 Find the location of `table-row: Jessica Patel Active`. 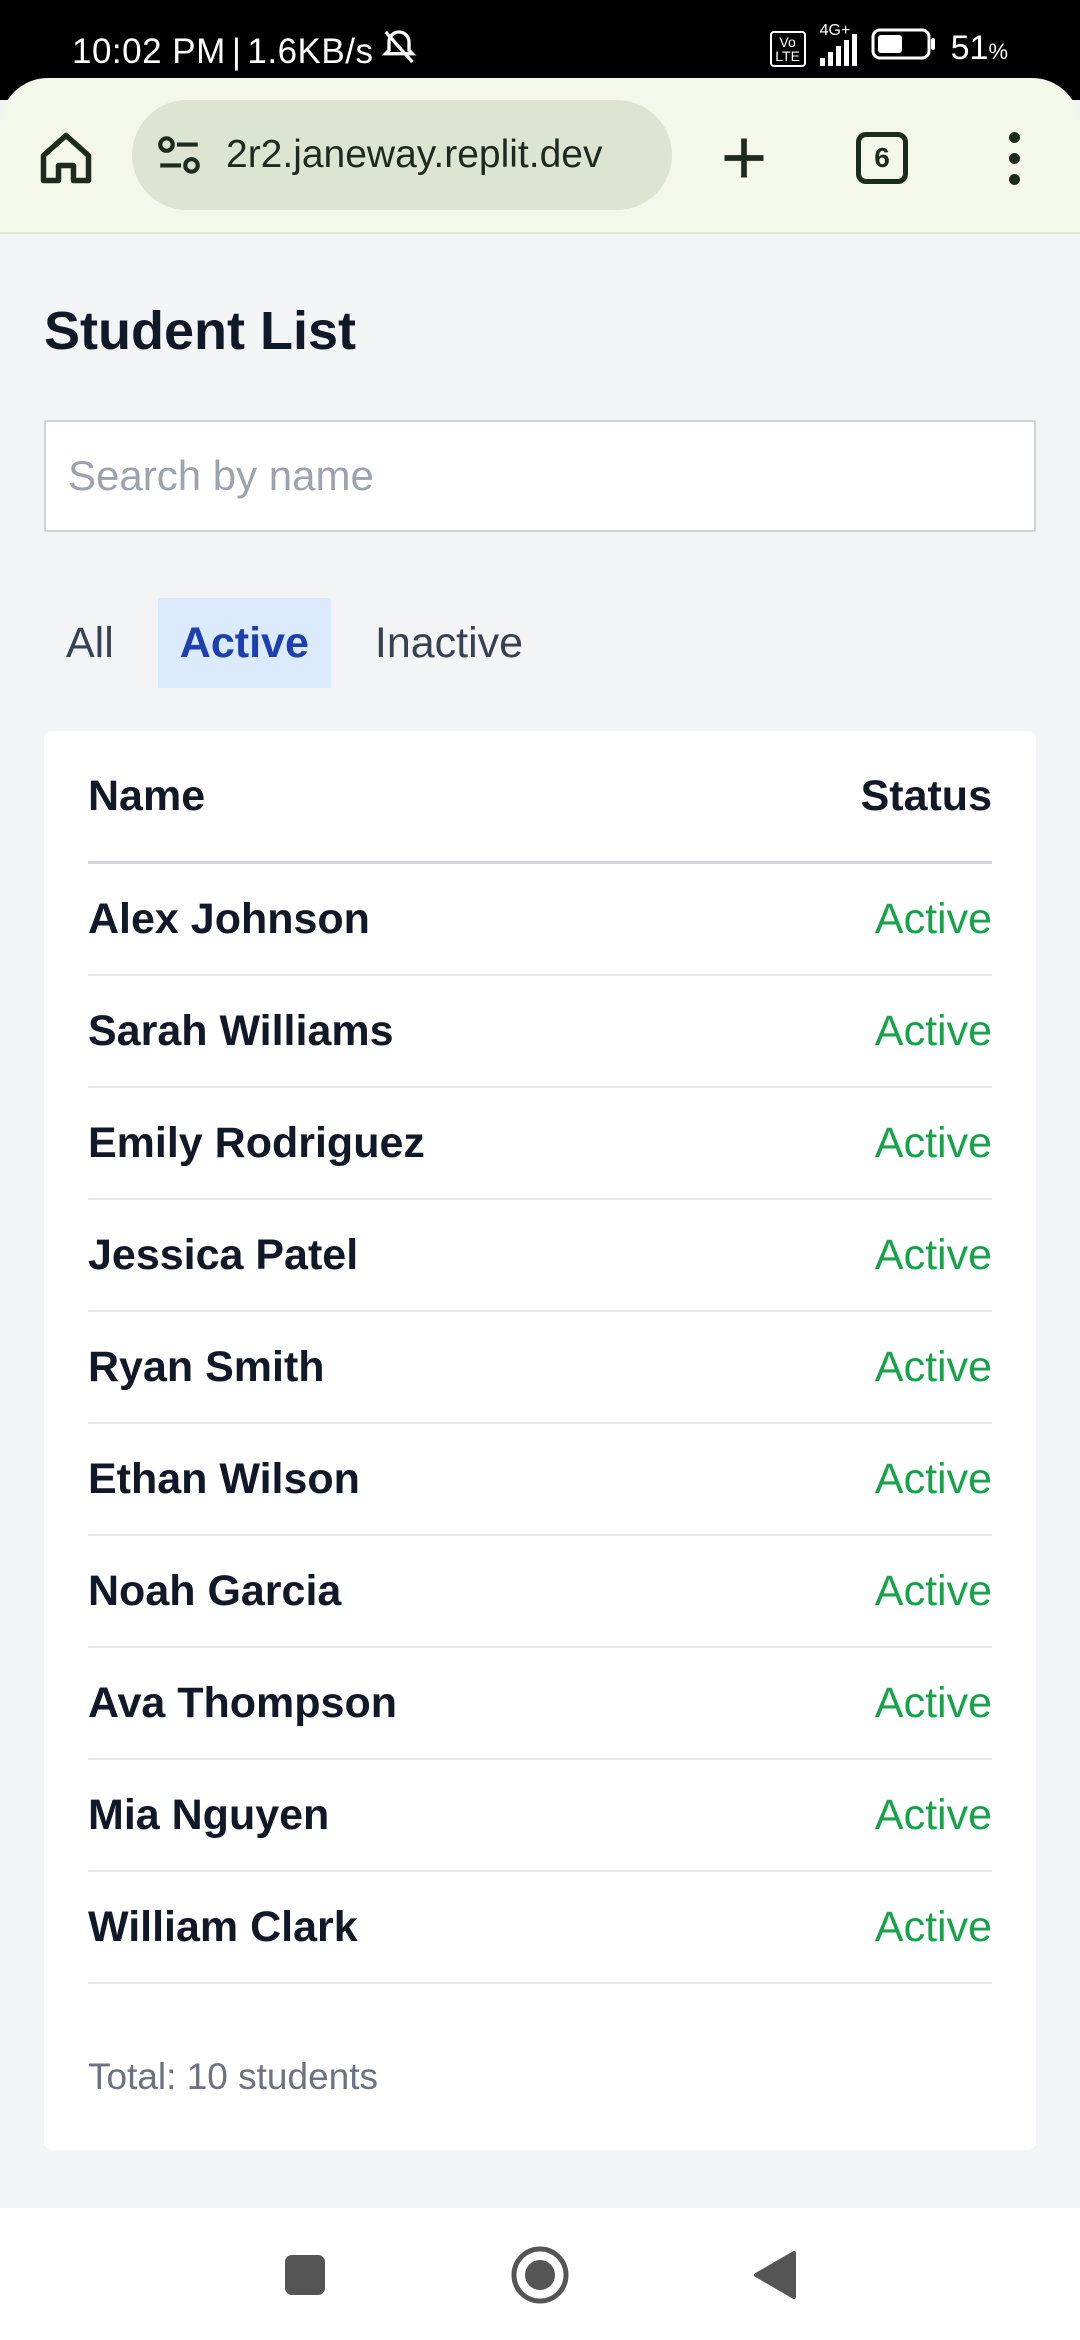

table-row: Jessica Patel Active is located at coordinates (540, 1256).